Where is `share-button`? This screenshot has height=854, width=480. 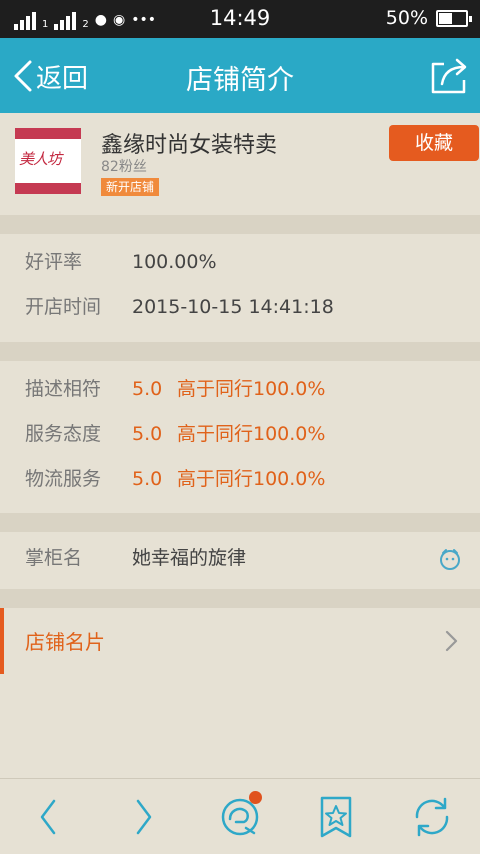 share-button is located at coordinates (449, 76).